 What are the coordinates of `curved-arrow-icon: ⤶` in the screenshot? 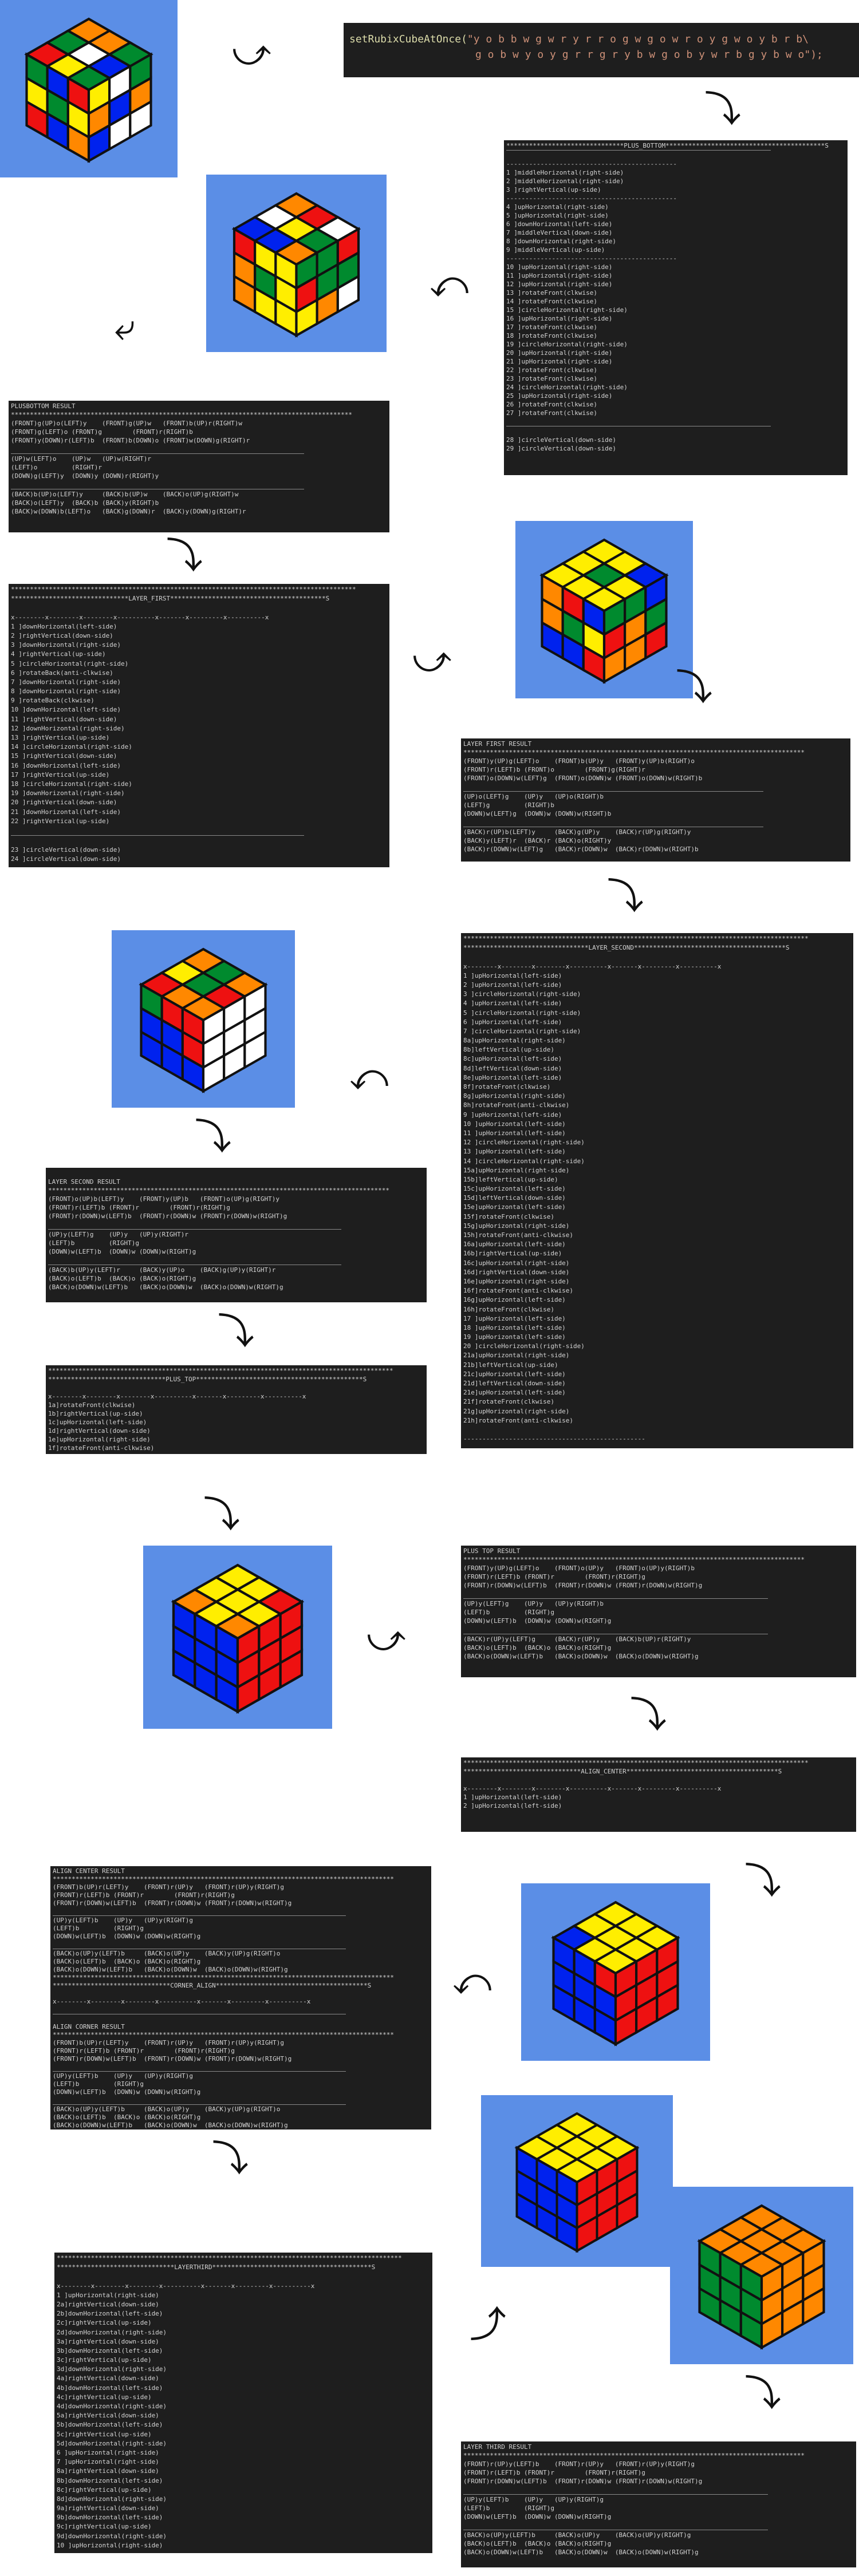 It's located at (125, 327).